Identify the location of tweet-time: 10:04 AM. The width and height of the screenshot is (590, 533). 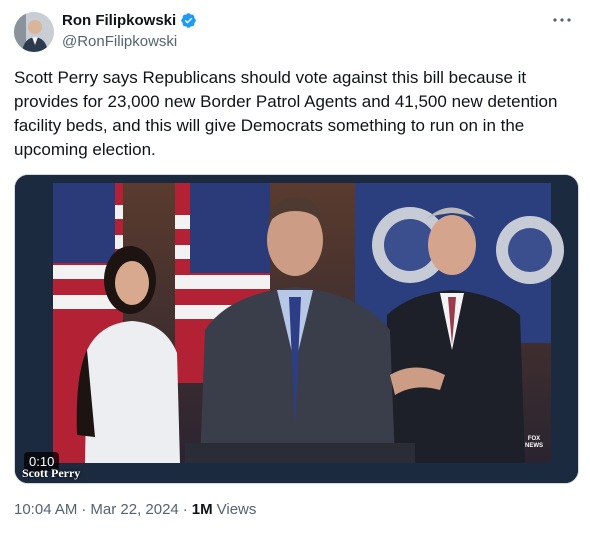
(45, 509).